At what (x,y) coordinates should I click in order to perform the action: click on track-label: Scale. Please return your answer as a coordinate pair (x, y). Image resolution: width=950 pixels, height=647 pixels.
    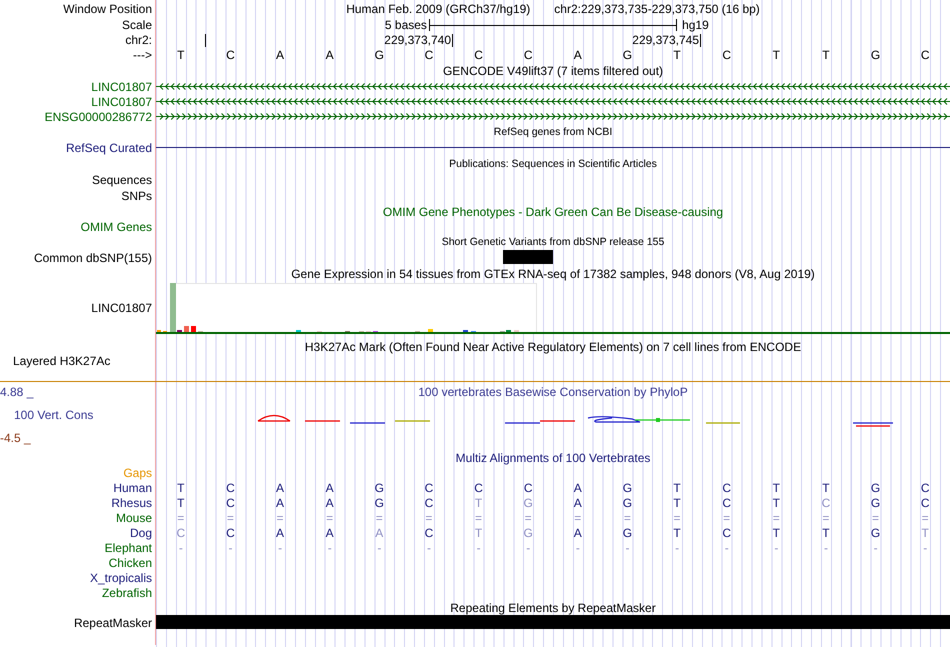
    Looking at the image, I should click on (137, 25).